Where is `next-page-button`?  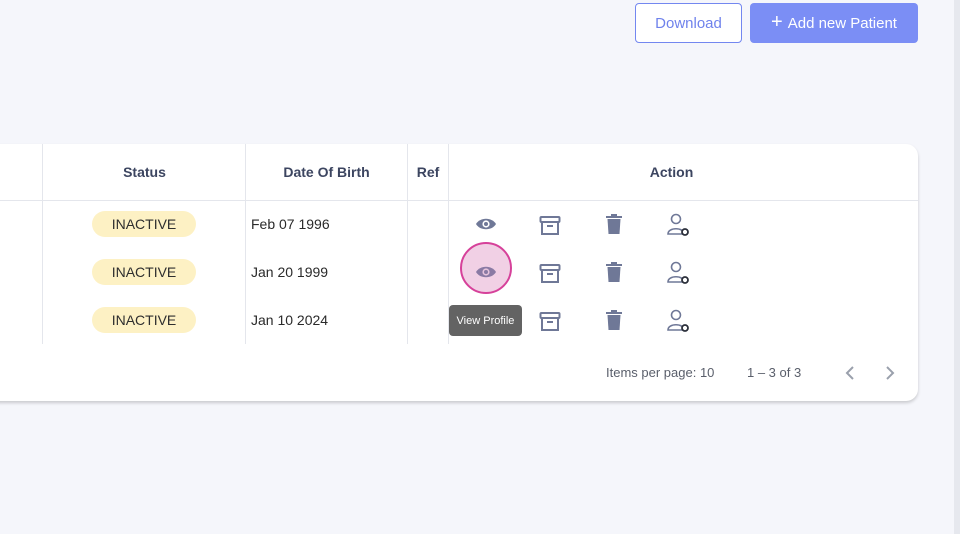 next-page-button is located at coordinates (890, 373).